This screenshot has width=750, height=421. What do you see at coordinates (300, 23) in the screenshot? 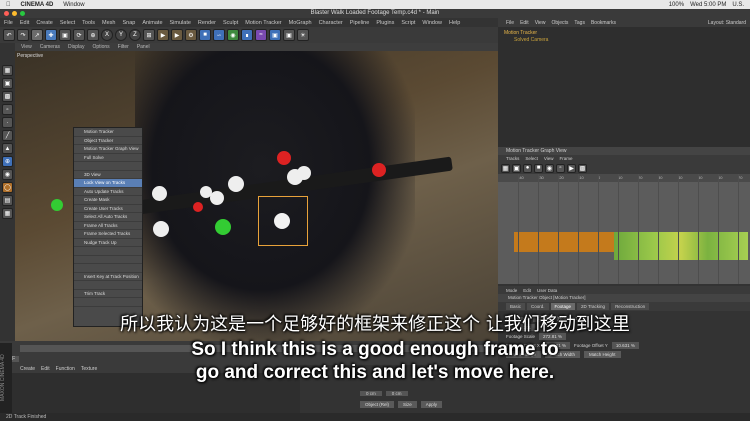
I see `menu-item-12: MoGraph` at bounding box center [300, 23].